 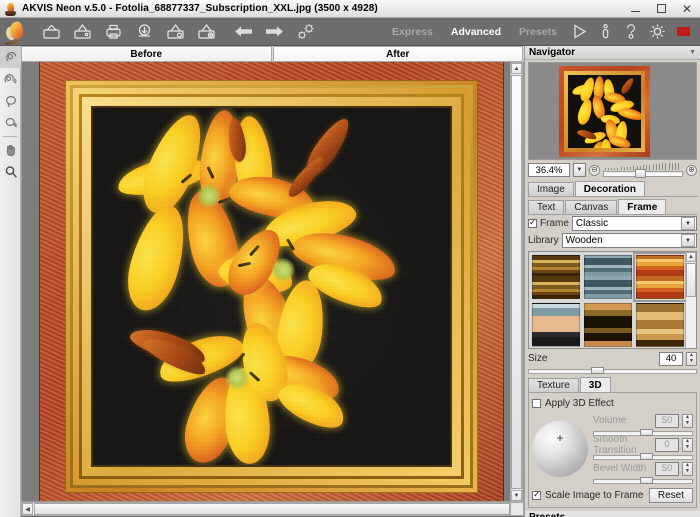 I want to click on bevel-width-stepper: ▲ ▼, so click(x=687, y=468).